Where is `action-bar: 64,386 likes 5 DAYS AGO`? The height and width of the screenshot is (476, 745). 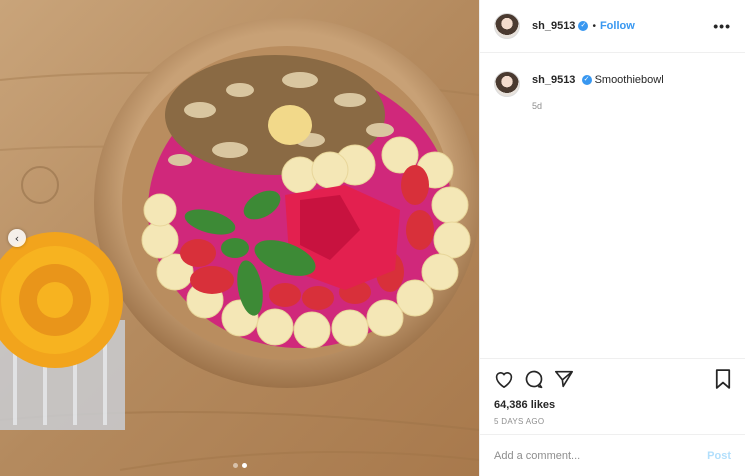
action-bar: 64,386 likes 5 DAYS AGO is located at coordinates (612, 396).